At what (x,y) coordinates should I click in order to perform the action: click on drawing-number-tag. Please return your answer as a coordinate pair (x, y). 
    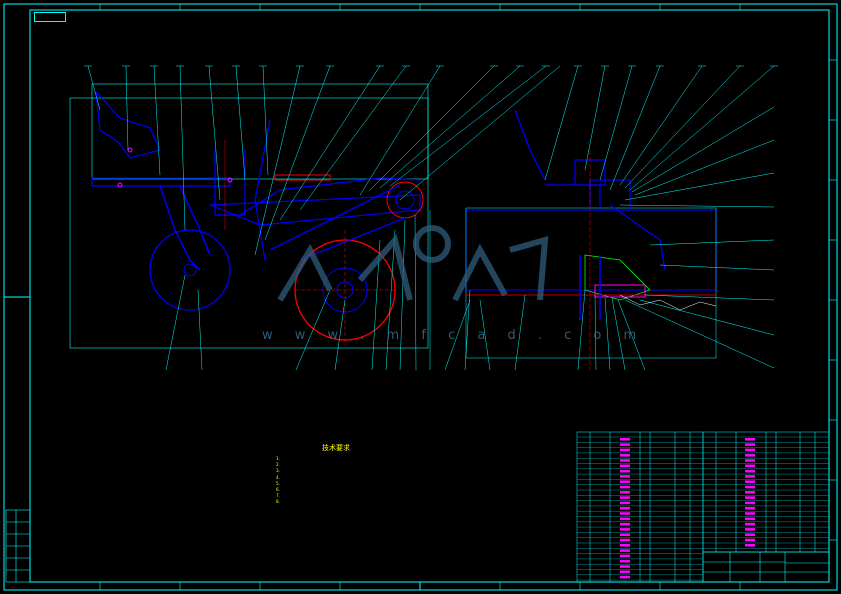
    Looking at the image, I should click on (50, 17).